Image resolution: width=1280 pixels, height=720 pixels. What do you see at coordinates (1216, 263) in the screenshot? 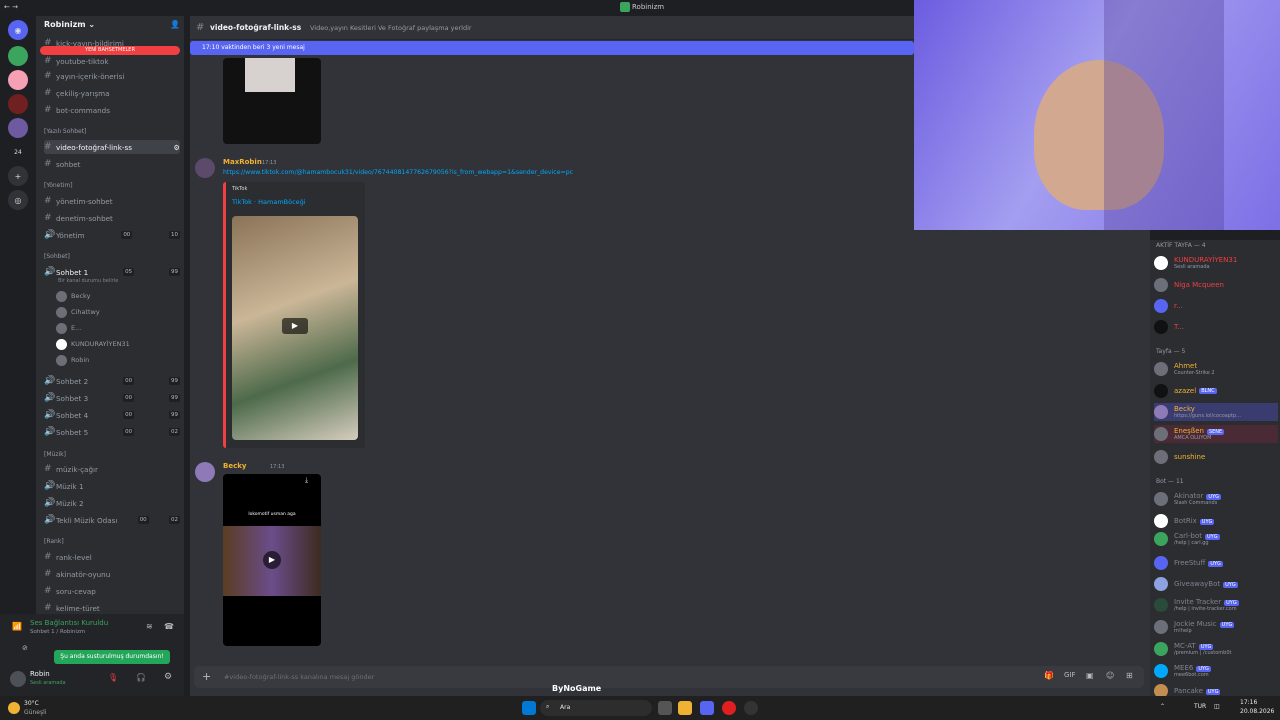
I see `member-item: KUNDURAYİYEN31 Sesli aramada` at bounding box center [1216, 263].